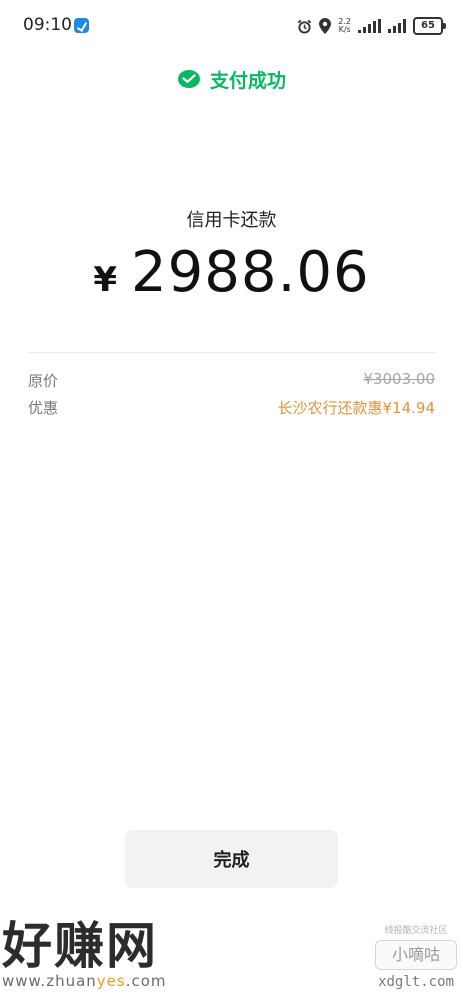  I want to click on original-price-value: ¥3003.00, so click(399, 379).